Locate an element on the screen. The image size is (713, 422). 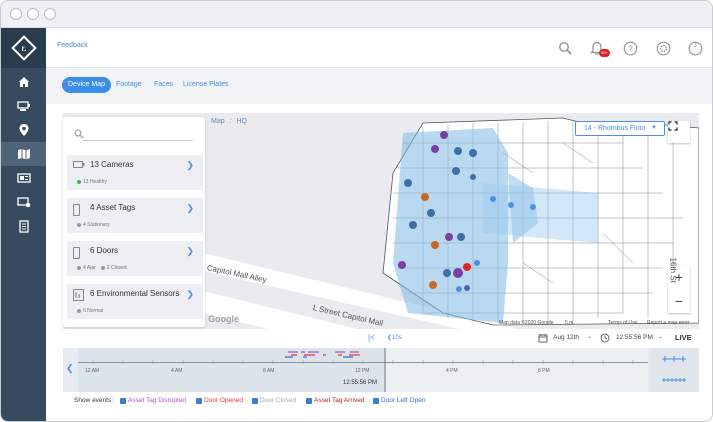
rewind-10s-button: ❮10s is located at coordinates (394, 337).